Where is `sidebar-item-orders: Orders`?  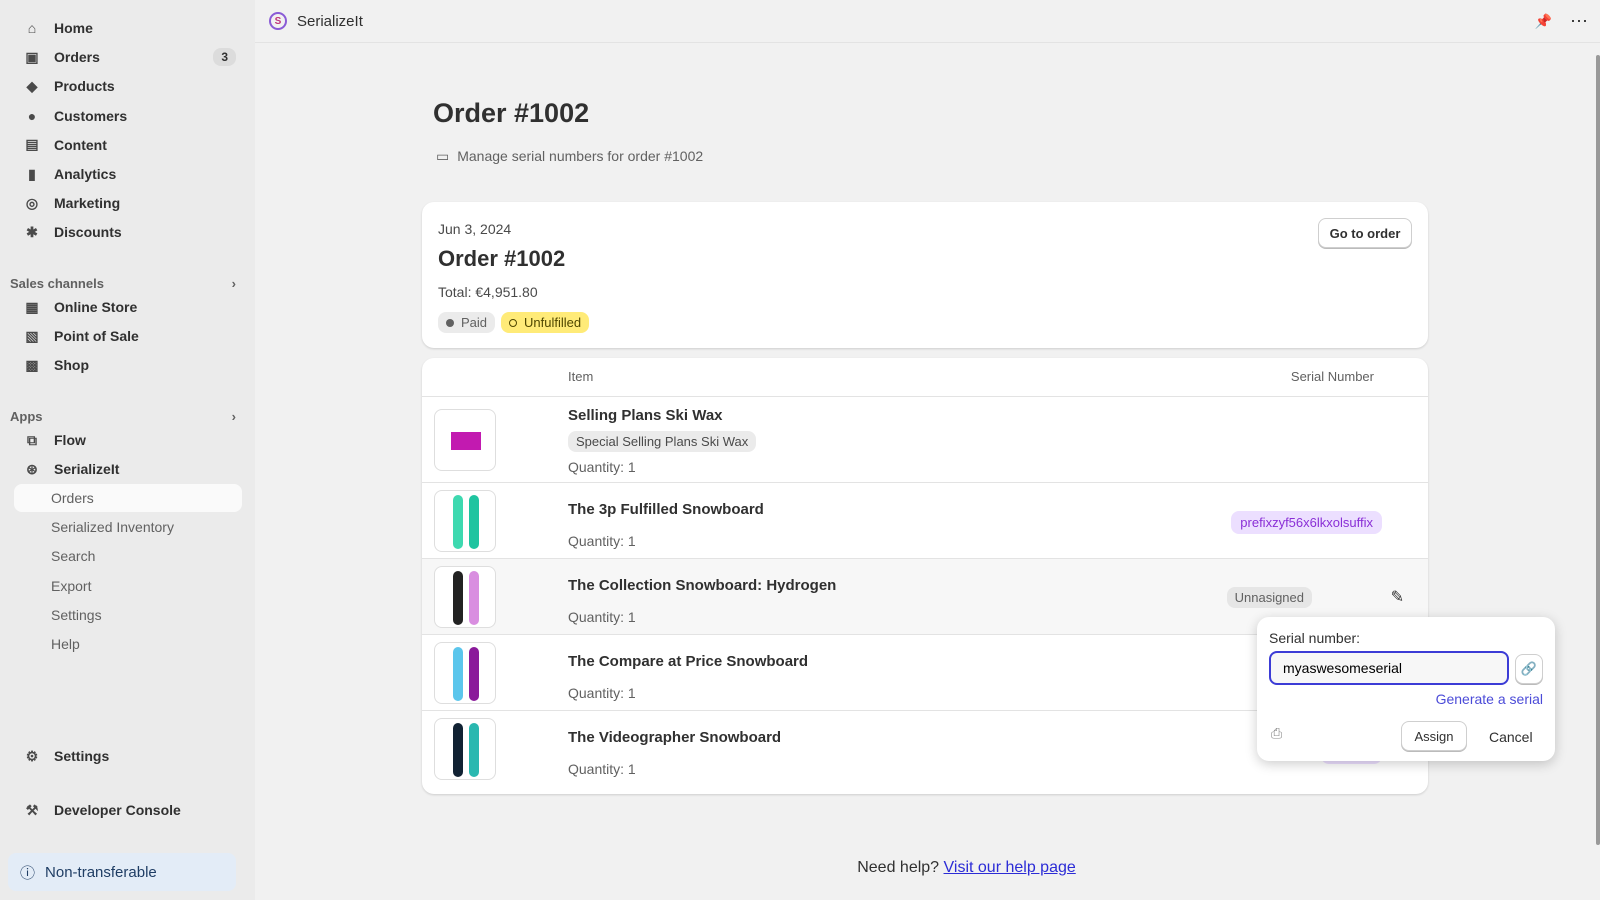 sidebar-item-orders: Orders is located at coordinates (128, 498).